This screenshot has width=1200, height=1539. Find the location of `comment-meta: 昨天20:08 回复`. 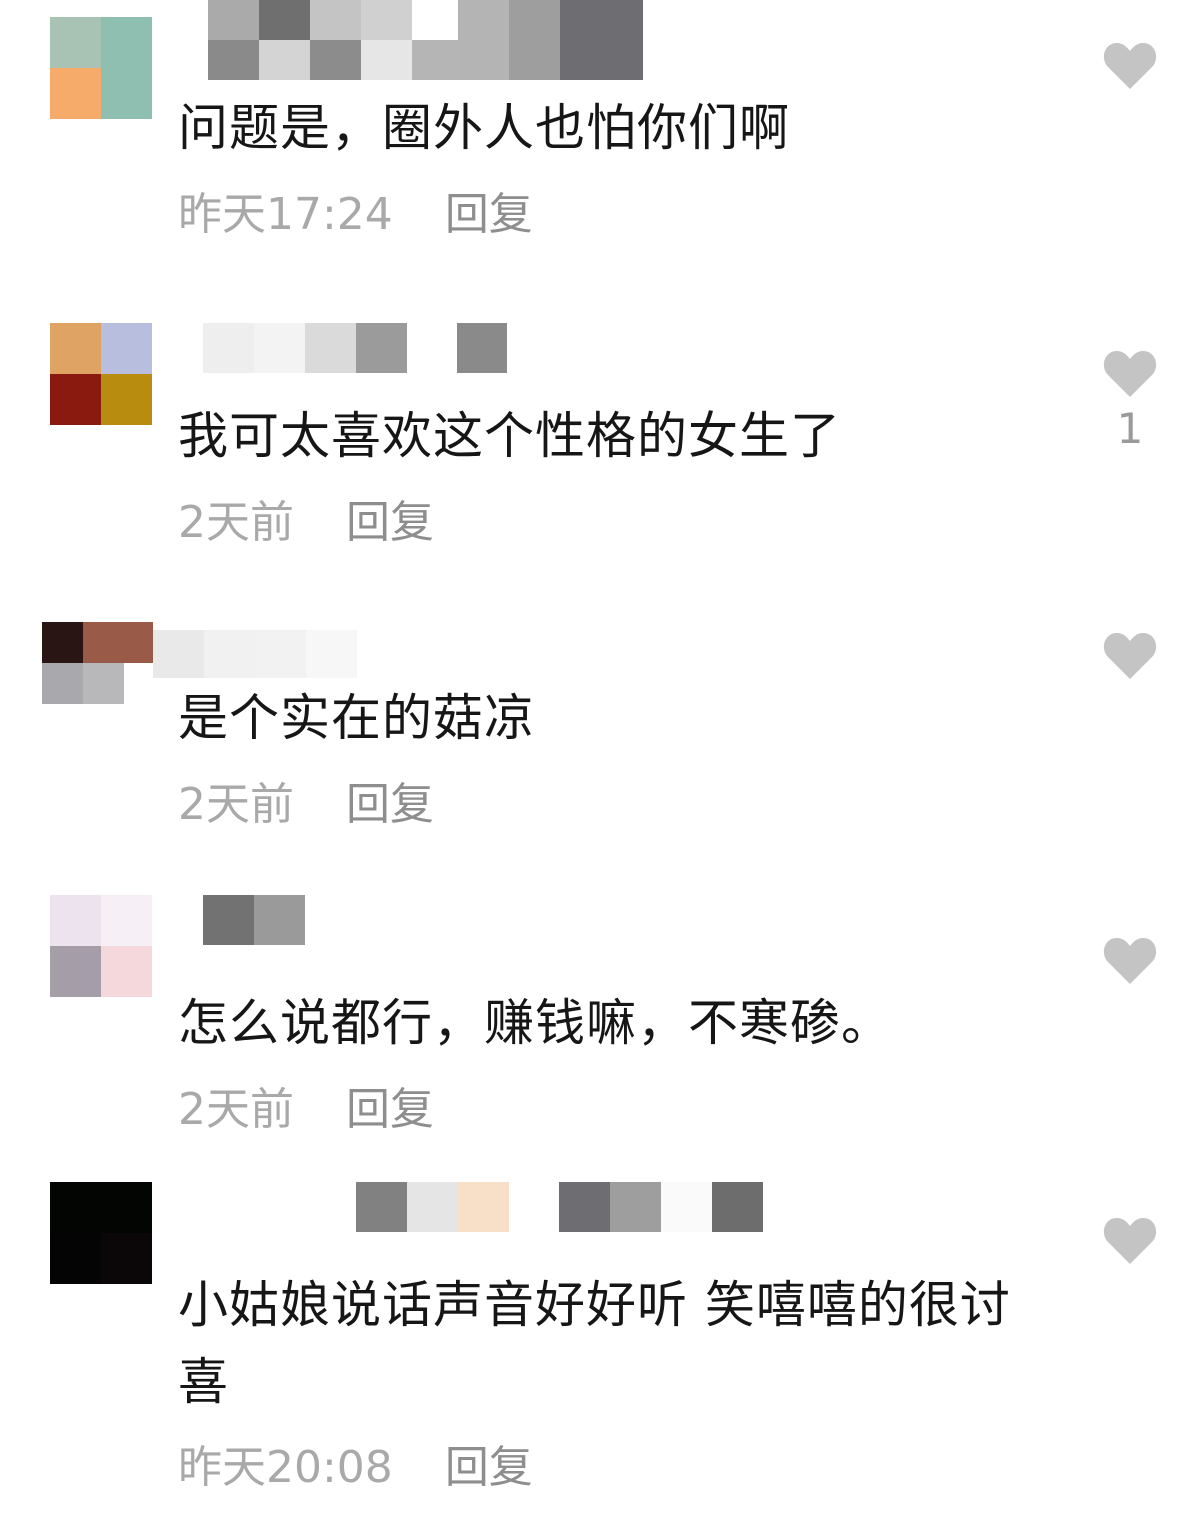

comment-meta: 昨天20:08 回复 is located at coordinates (355, 1464).